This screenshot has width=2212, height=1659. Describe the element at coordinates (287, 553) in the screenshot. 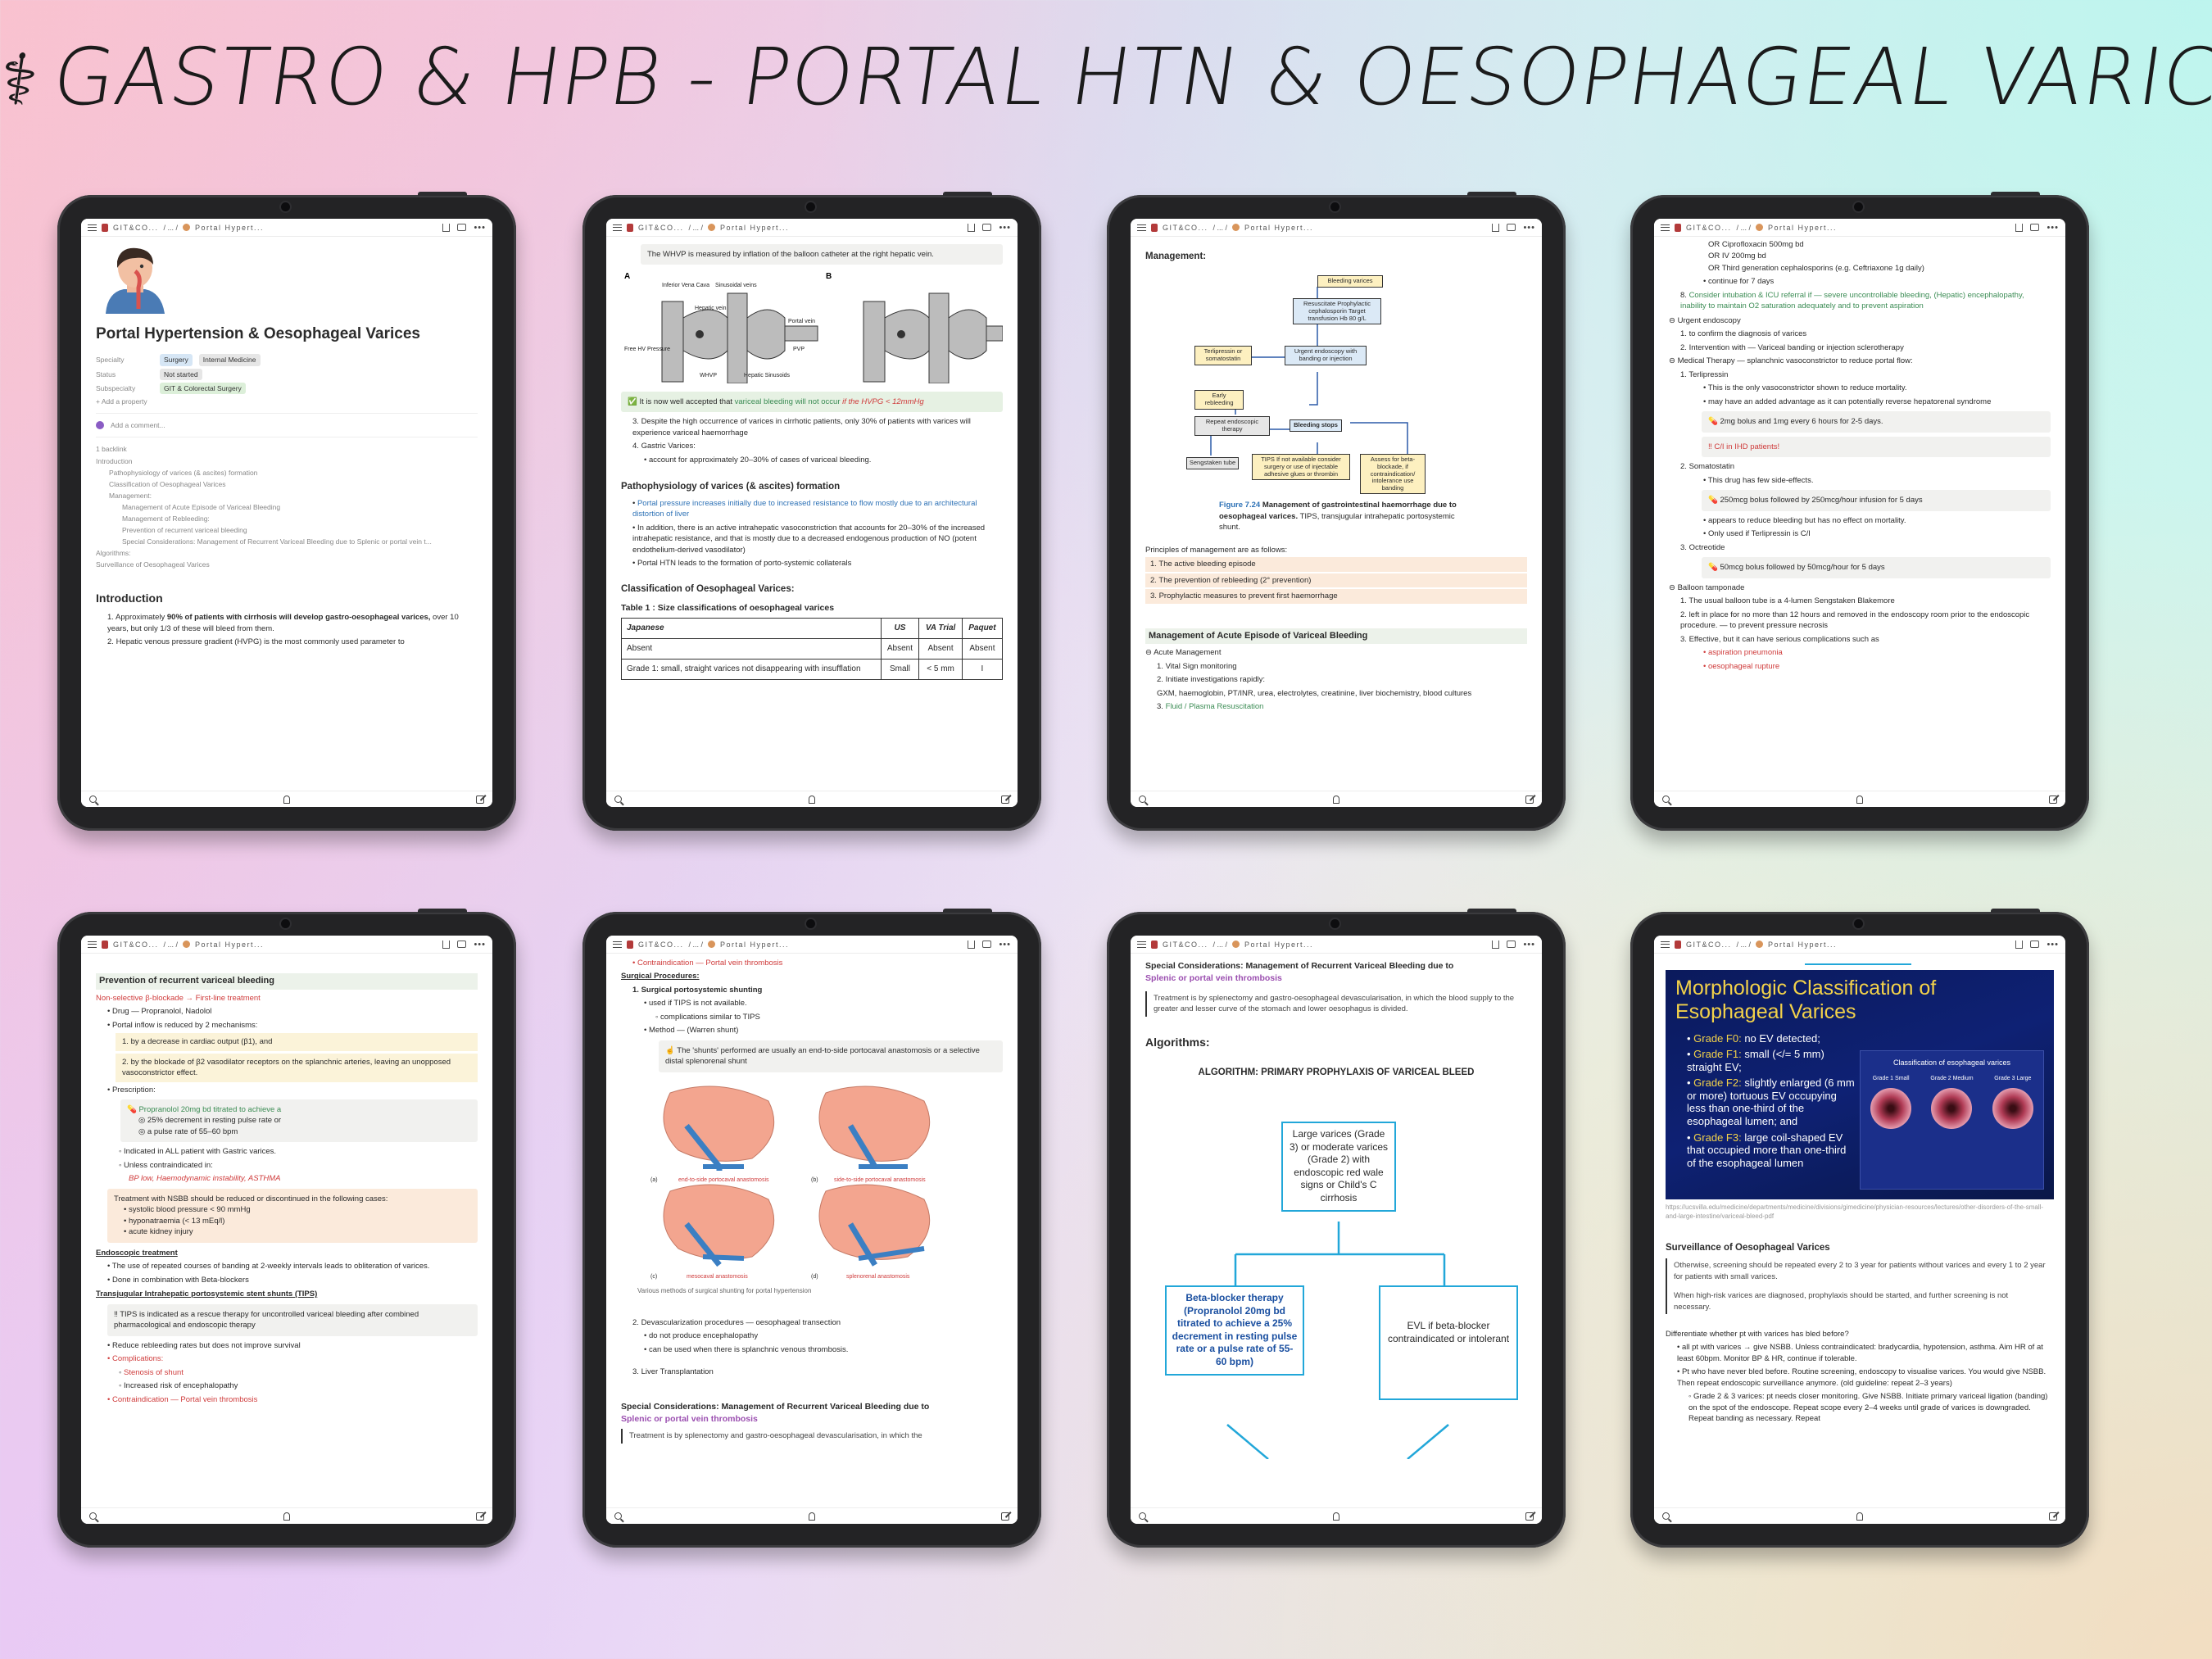

I see `toc-item: Algorithms:` at that location.